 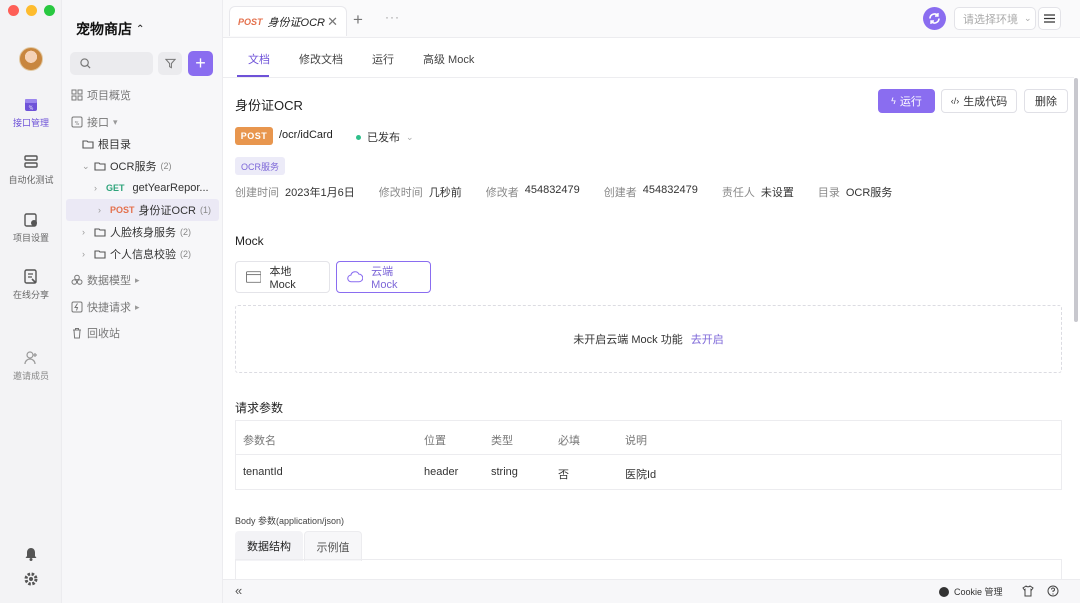 I want to click on delete-button: 删除, so click(x=1046, y=101).